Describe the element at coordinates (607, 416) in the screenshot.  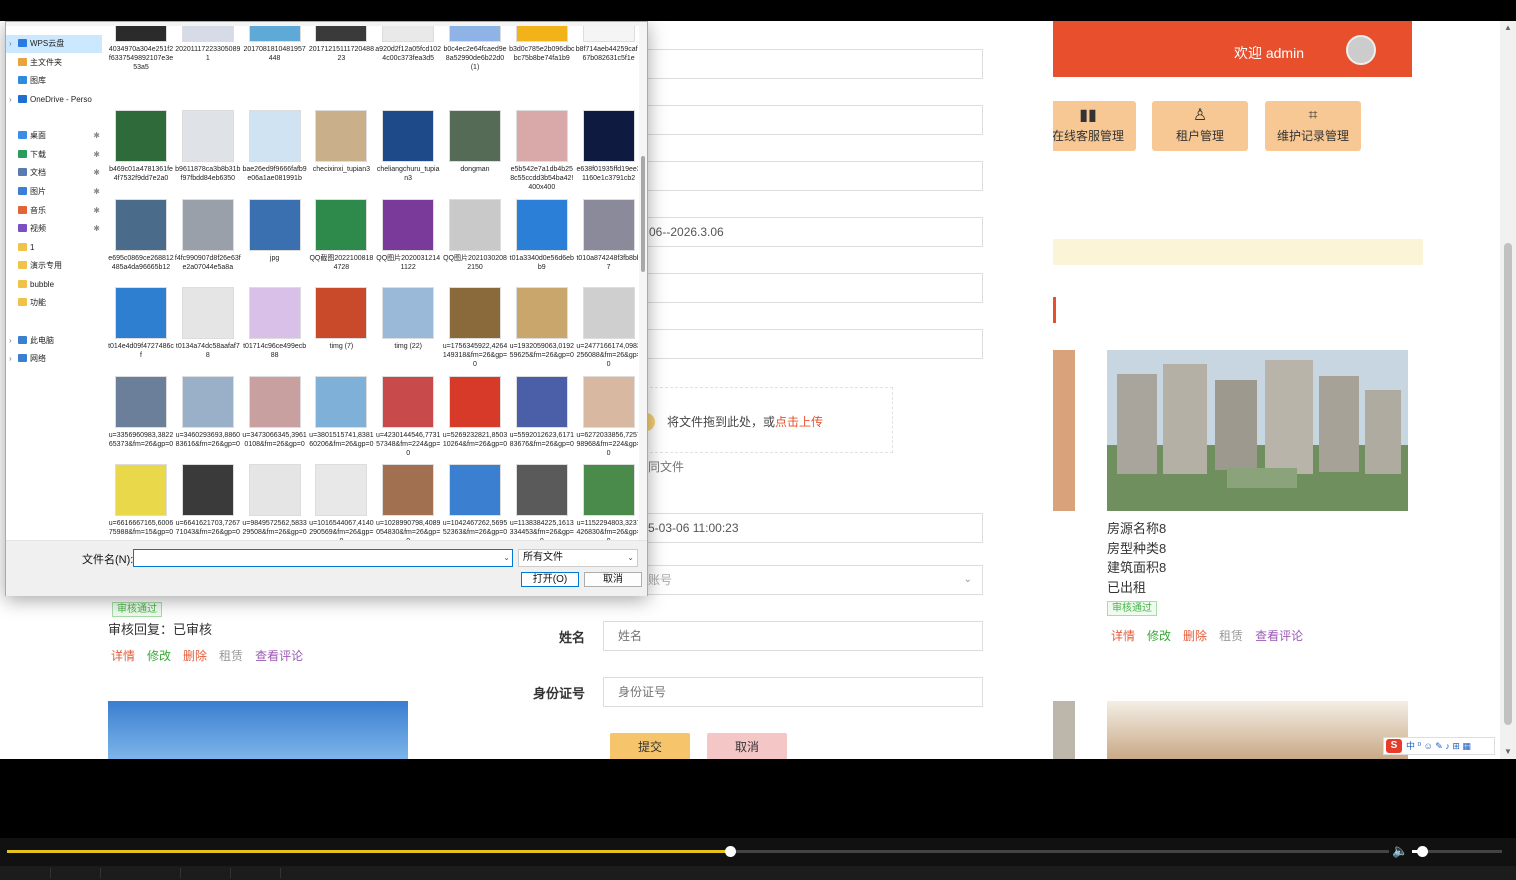
I see `file-item: u=6272033856,725798968&fm=224&gp=0` at that location.